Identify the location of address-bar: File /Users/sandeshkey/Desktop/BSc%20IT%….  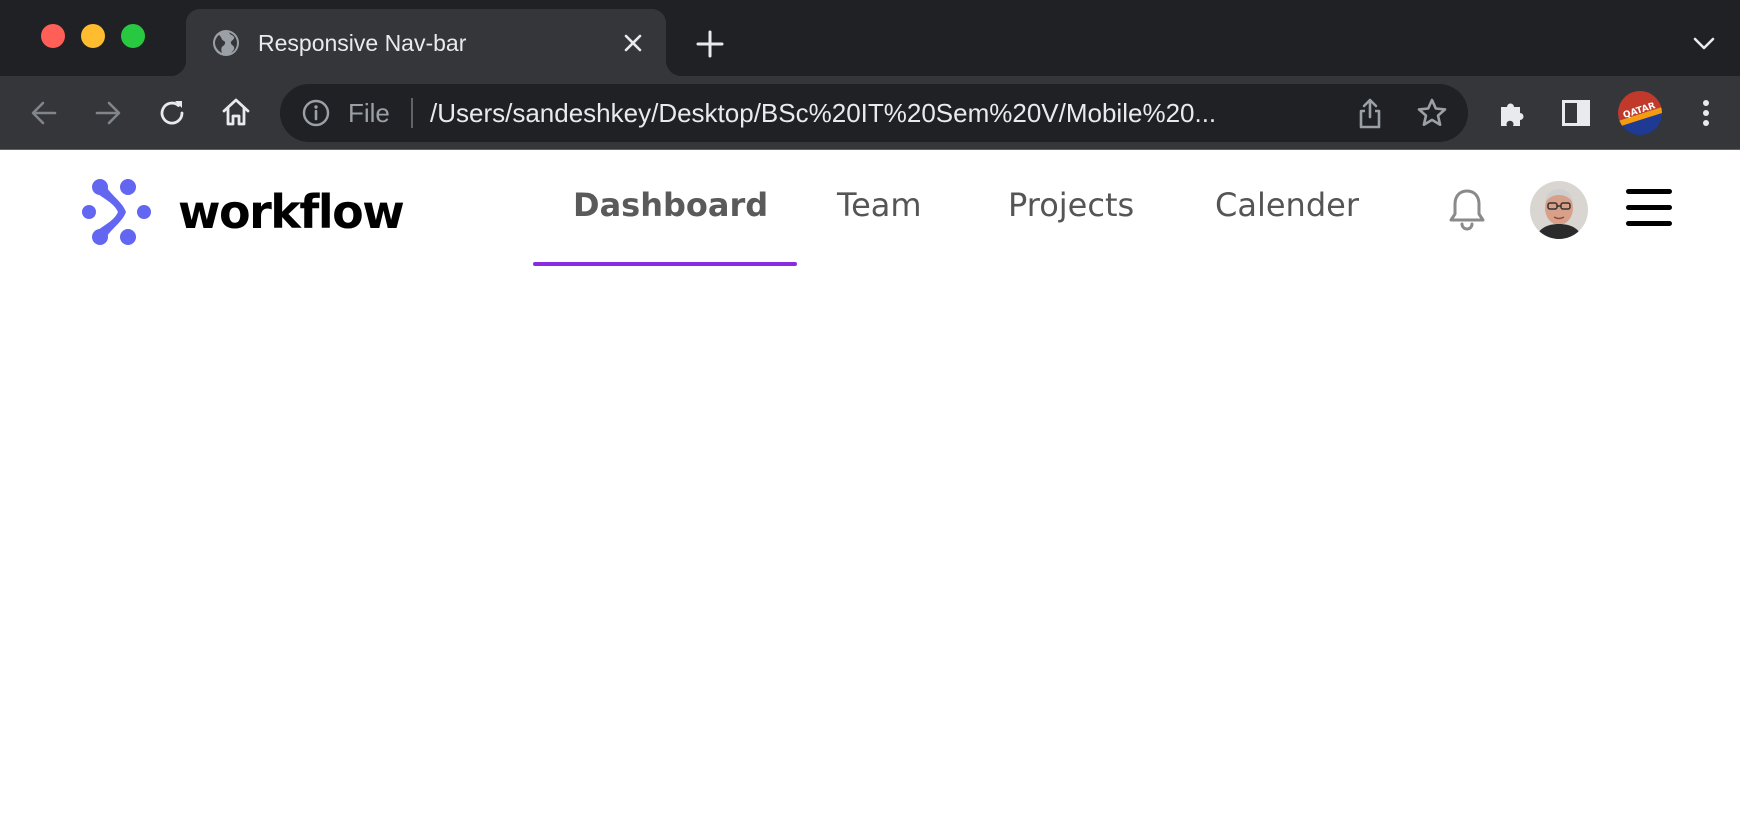
(874, 113).